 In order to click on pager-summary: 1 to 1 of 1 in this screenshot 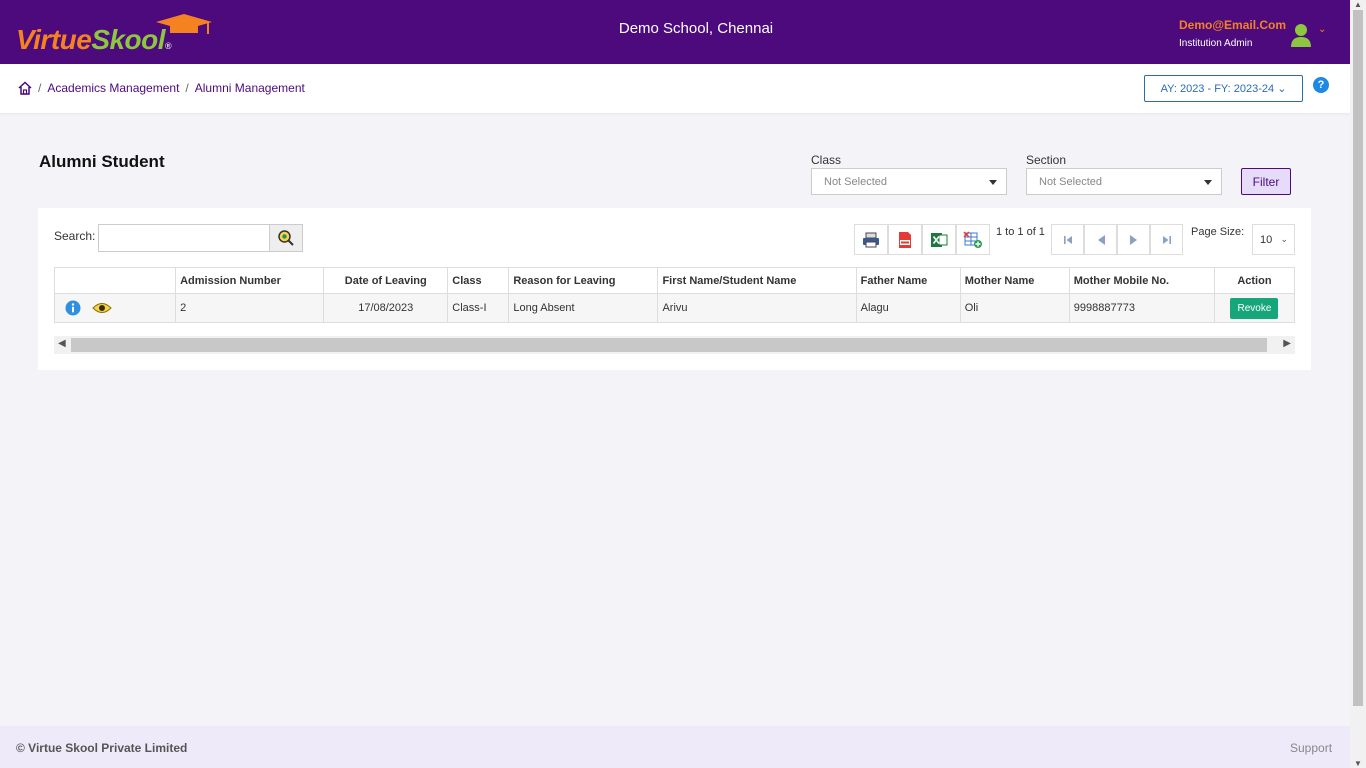, I will do `click(1020, 232)`.